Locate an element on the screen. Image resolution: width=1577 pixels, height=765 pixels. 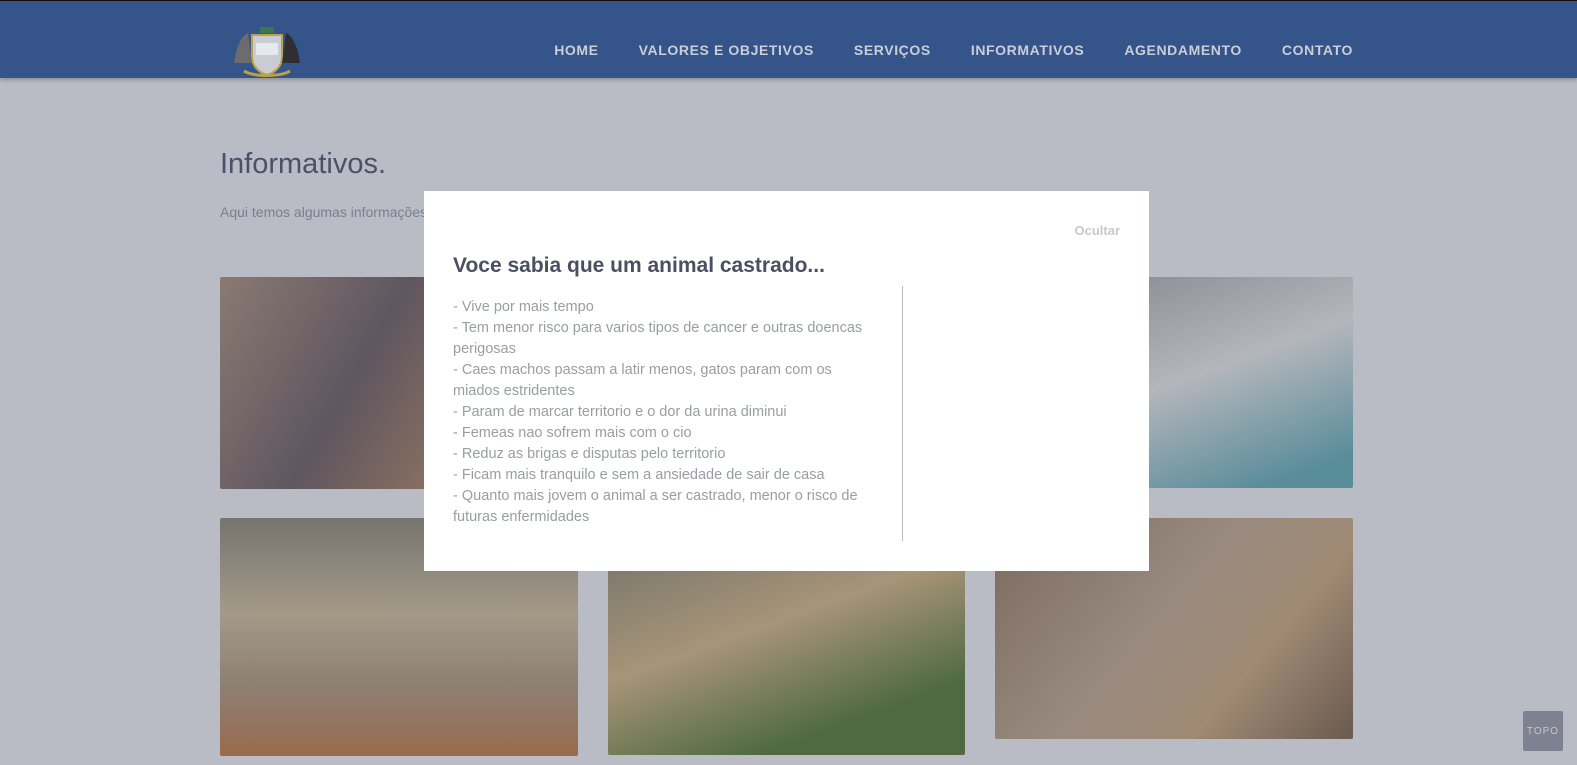
back-to-top-button: TOPO is located at coordinates (1543, 731).